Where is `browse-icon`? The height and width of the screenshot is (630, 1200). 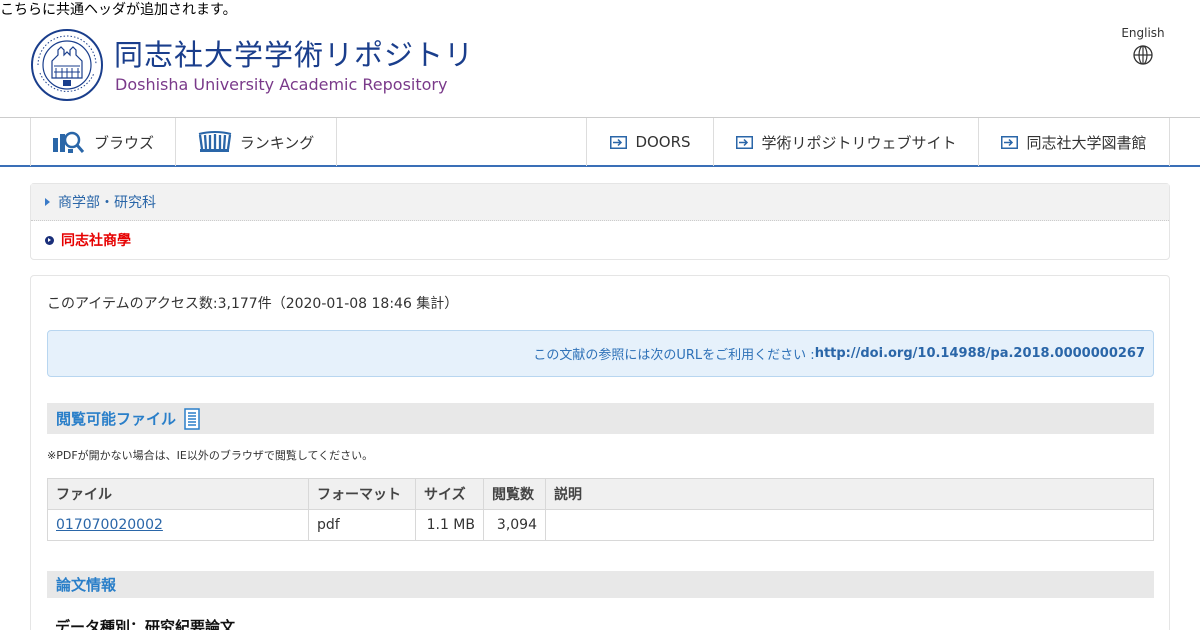
browse-icon is located at coordinates (68, 142).